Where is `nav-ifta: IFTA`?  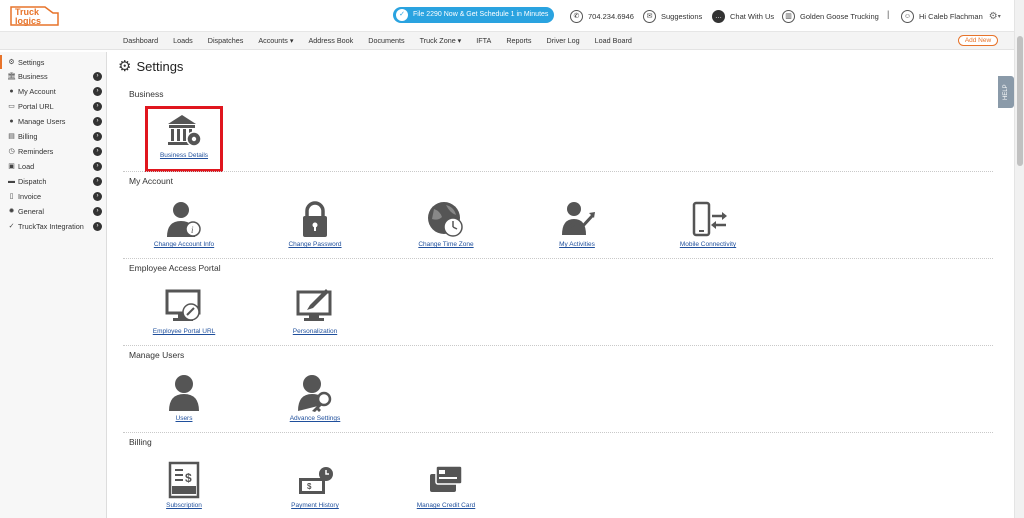
nav-ifta: IFTA is located at coordinates (483, 41).